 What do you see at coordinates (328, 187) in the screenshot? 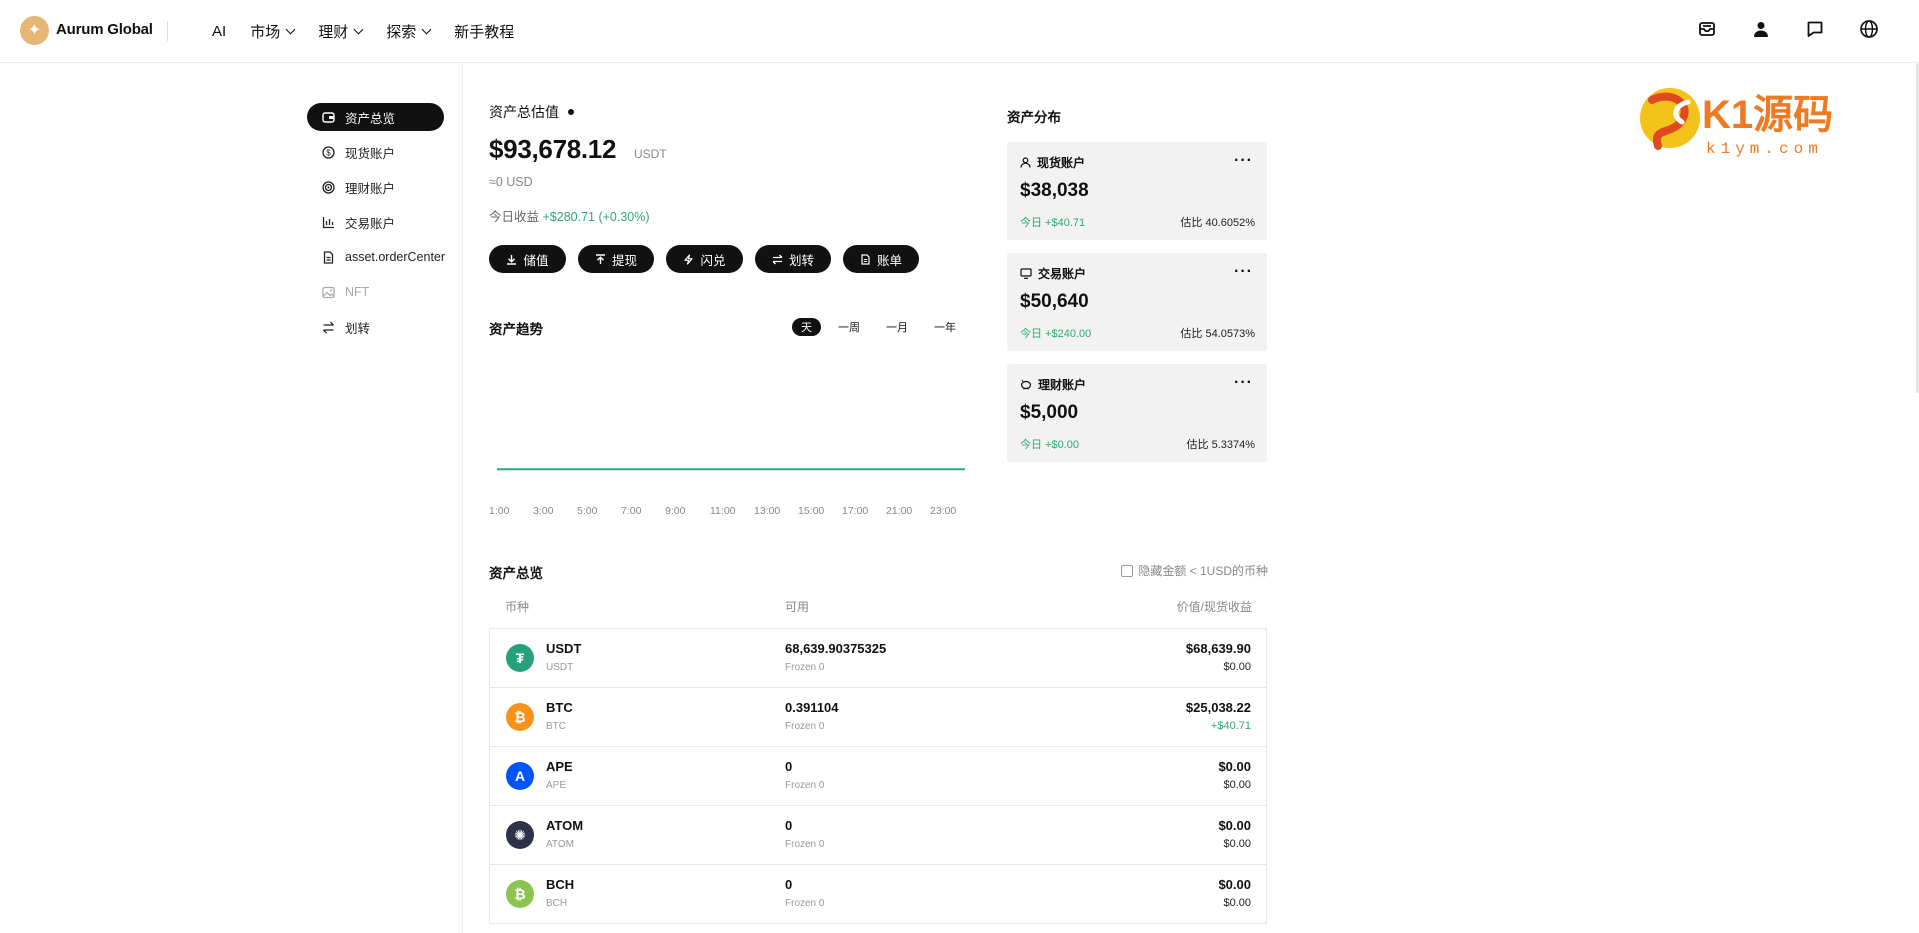
I see `target-icon` at bounding box center [328, 187].